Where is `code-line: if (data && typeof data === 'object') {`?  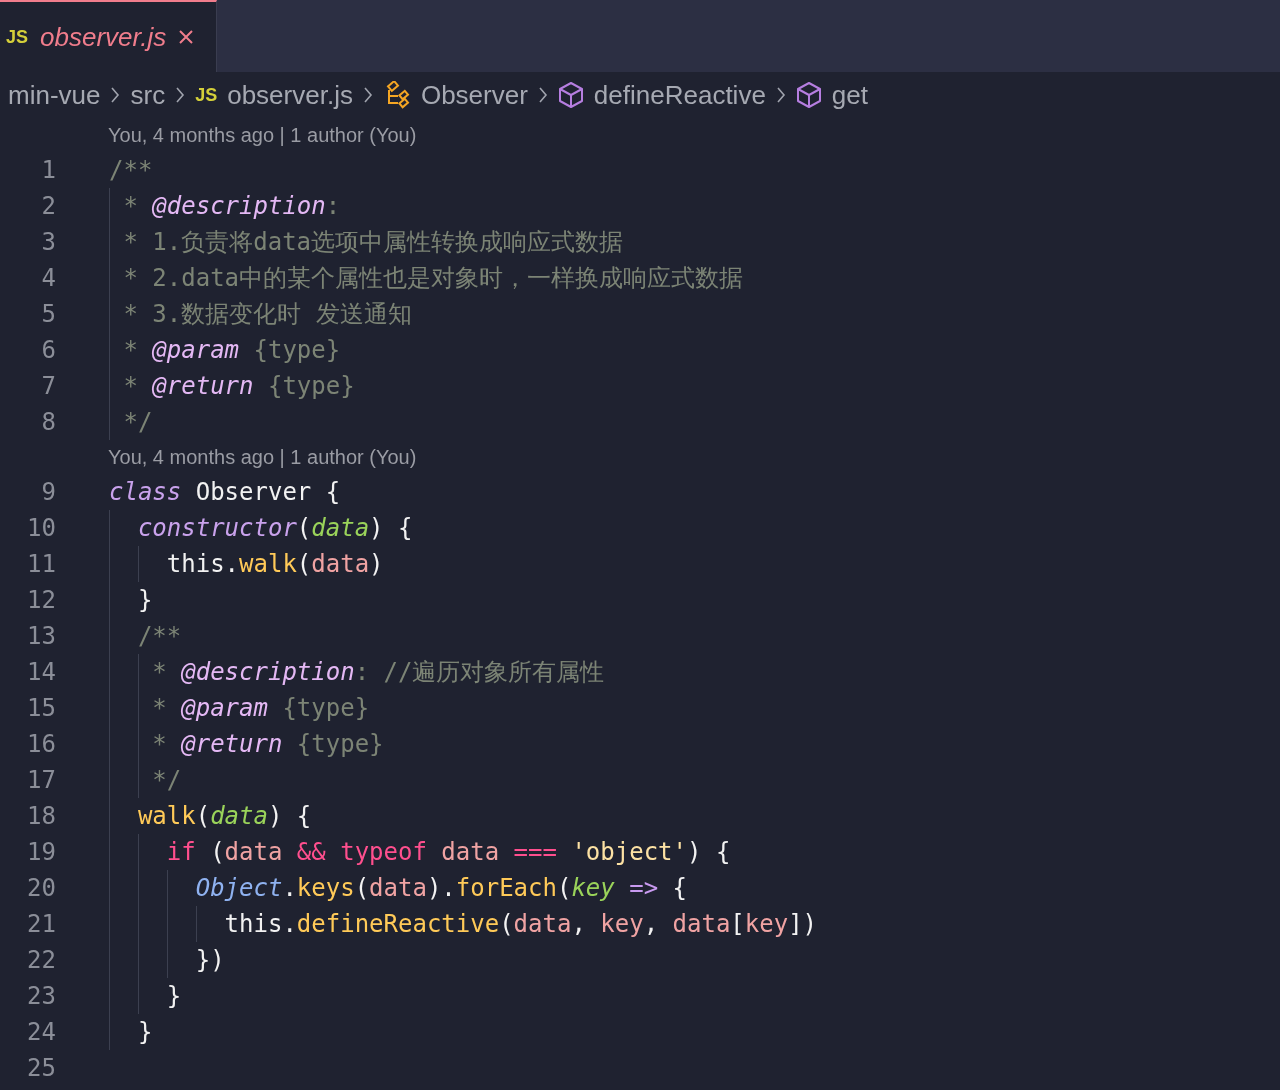 code-line: if (data && typeof data === 'object') { is located at coordinates (448, 852).